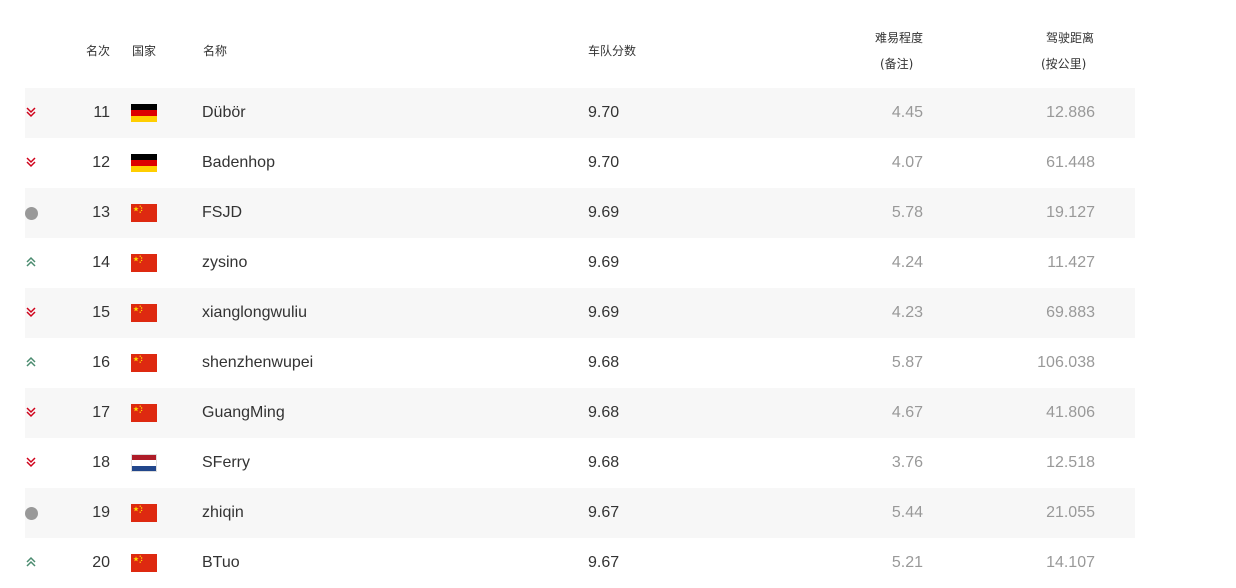 The height and width of the screenshot is (588, 1236). I want to click on rank-cell: 13, so click(101, 212).